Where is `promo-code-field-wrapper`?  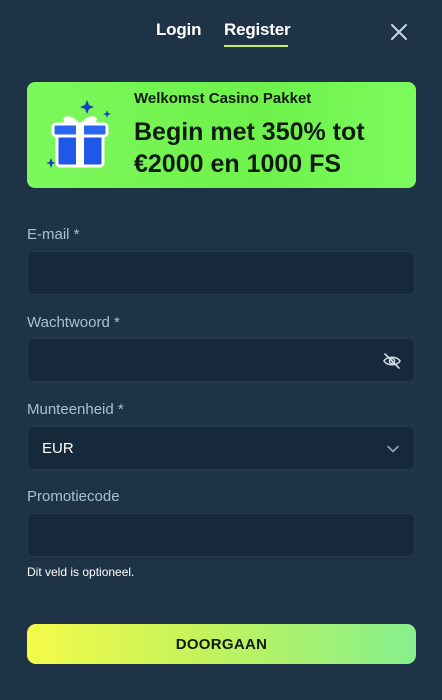
promo-code-field-wrapper is located at coordinates (221, 535).